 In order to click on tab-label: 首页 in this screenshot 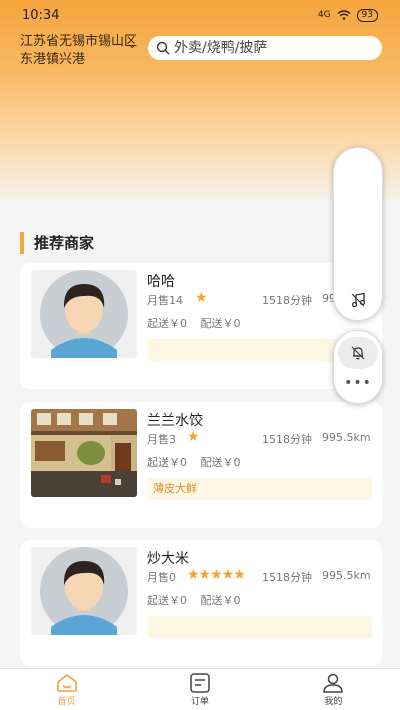, I will do `click(66, 702)`.